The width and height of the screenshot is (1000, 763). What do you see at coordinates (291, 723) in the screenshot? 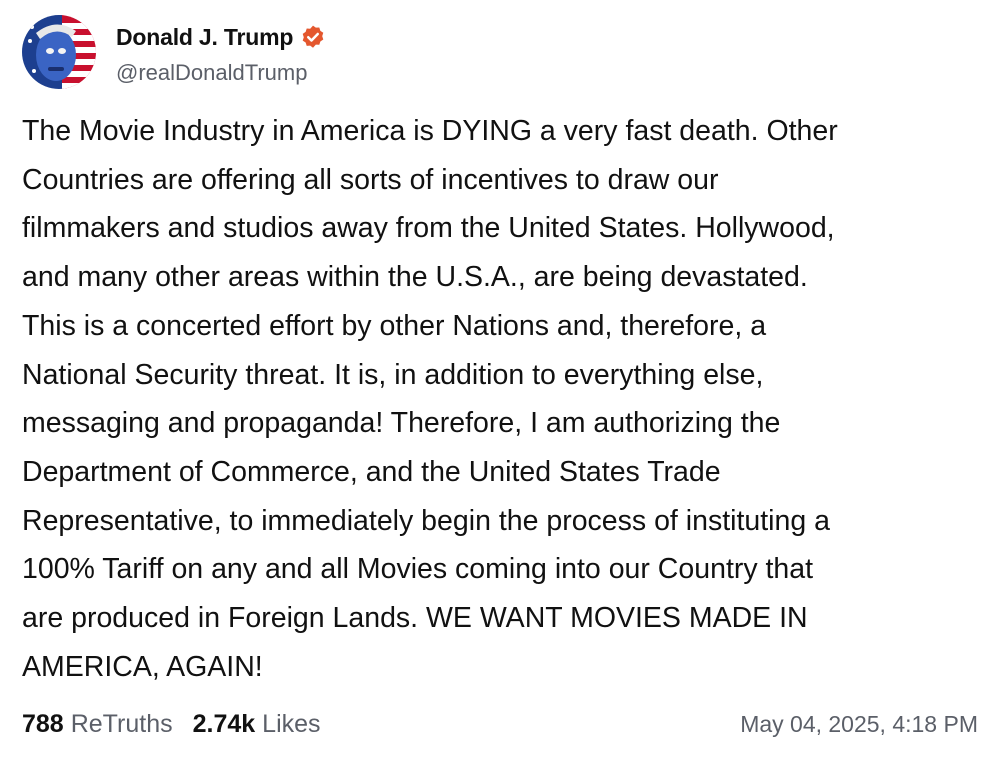
I see `likes-label: Likes` at bounding box center [291, 723].